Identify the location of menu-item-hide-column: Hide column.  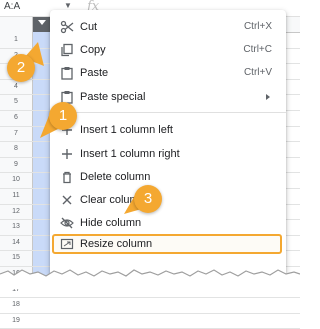
(168, 223).